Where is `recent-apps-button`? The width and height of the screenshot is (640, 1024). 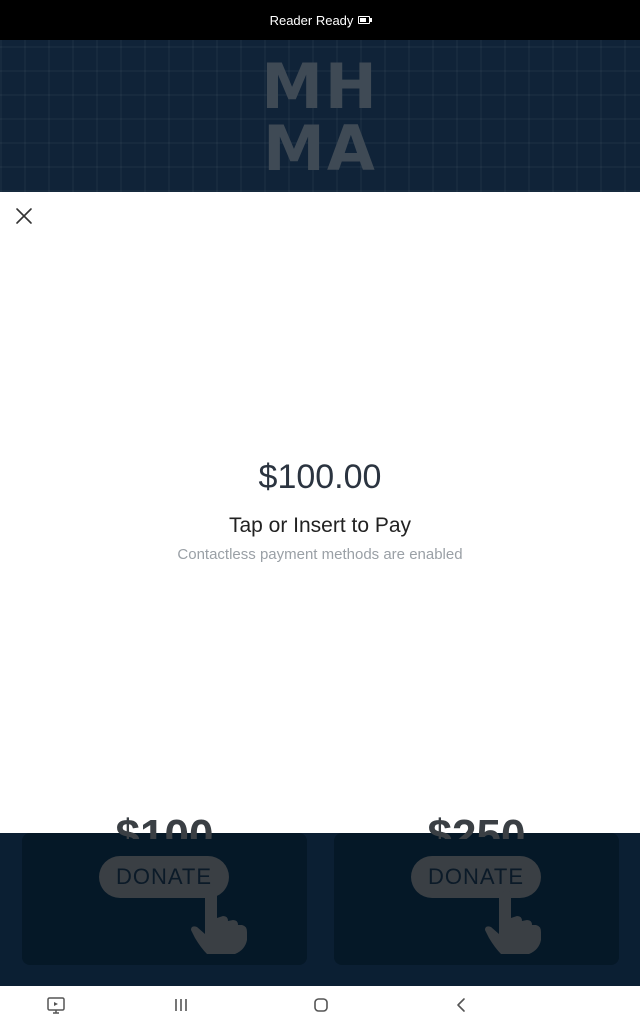
recent-apps-button is located at coordinates (181, 1005).